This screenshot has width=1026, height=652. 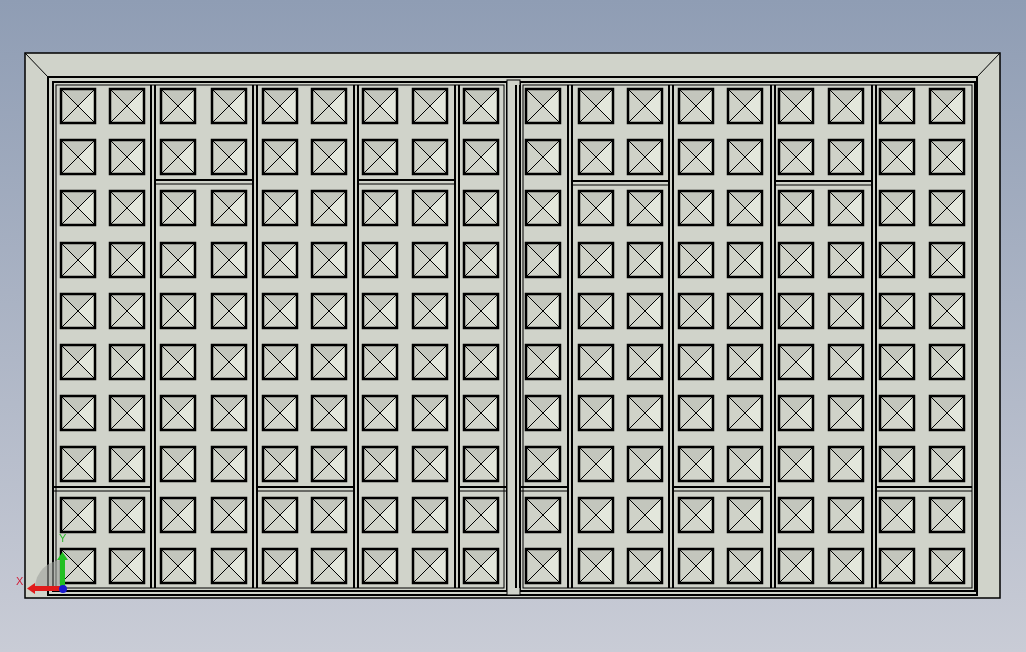 What do you see at coordinates (20, 581) in the screenshot?
I see `x-axis-label: X` at bounding box center [20, 581].